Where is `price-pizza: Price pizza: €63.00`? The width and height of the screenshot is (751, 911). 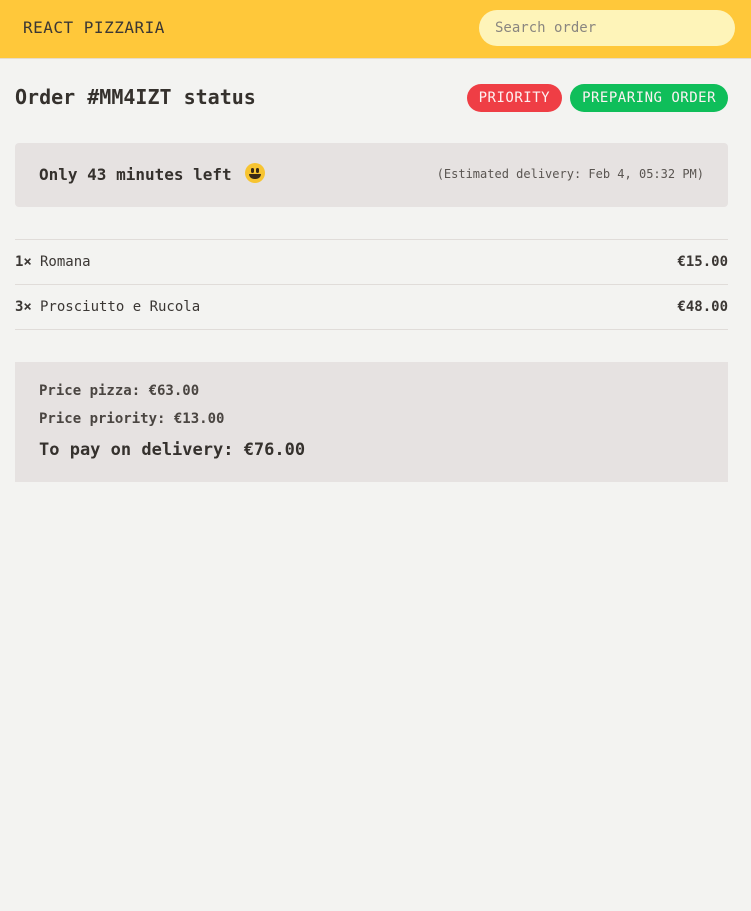 price-pizza: Price pizza: €63.00 is located at coordinates (119, 391).